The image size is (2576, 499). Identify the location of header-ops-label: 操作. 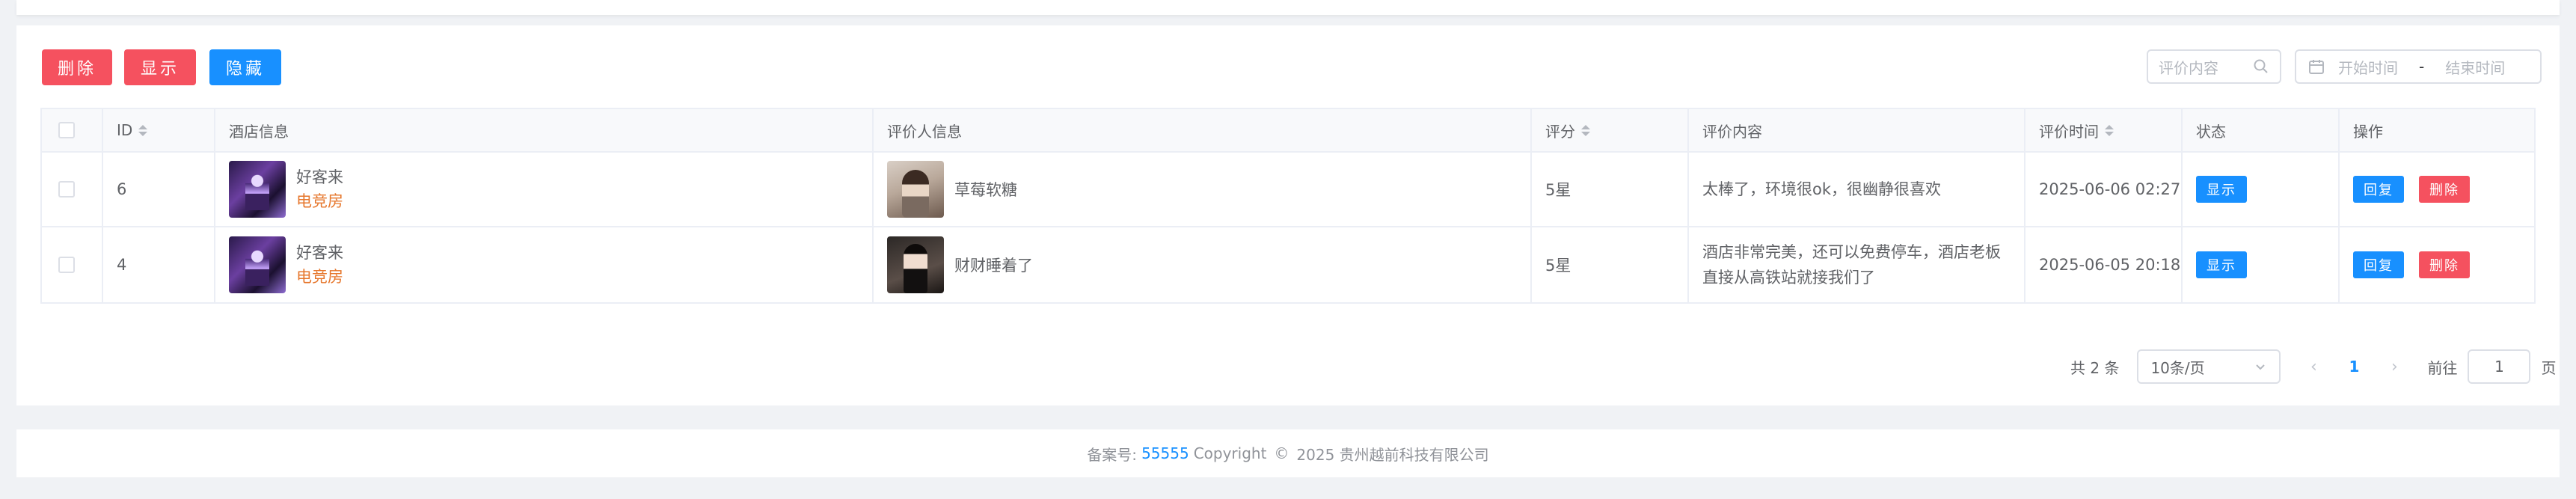
(2368, 131).